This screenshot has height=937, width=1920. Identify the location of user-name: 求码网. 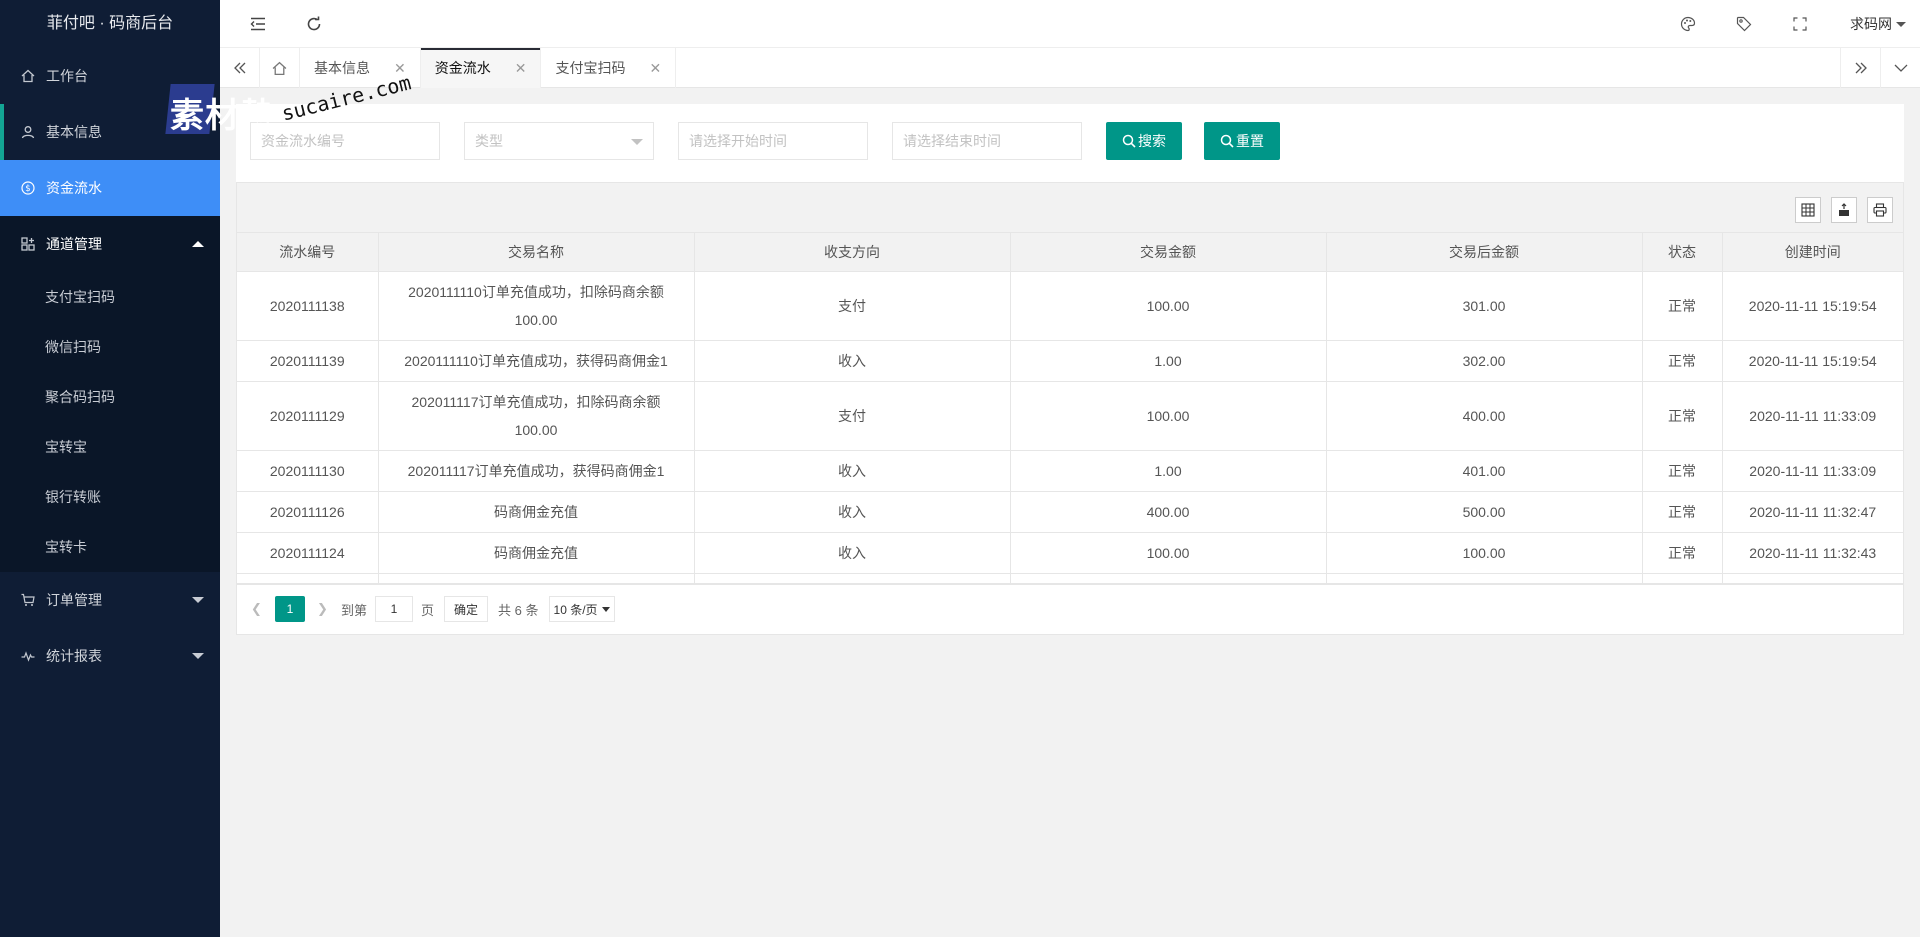
(1871, 24).